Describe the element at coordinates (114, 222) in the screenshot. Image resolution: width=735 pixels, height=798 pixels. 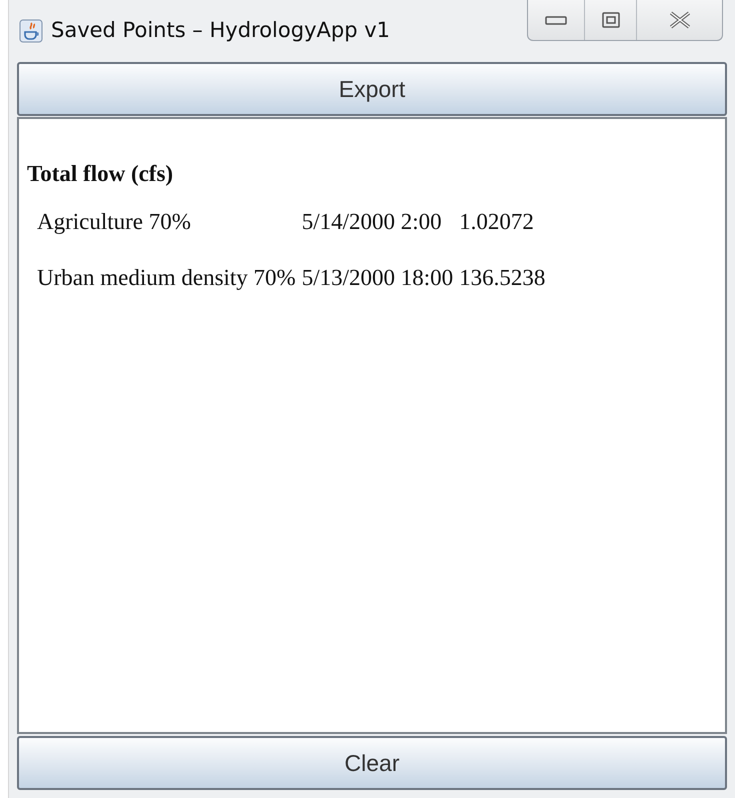
I see `point-name: Agriculture 70%` at that location.